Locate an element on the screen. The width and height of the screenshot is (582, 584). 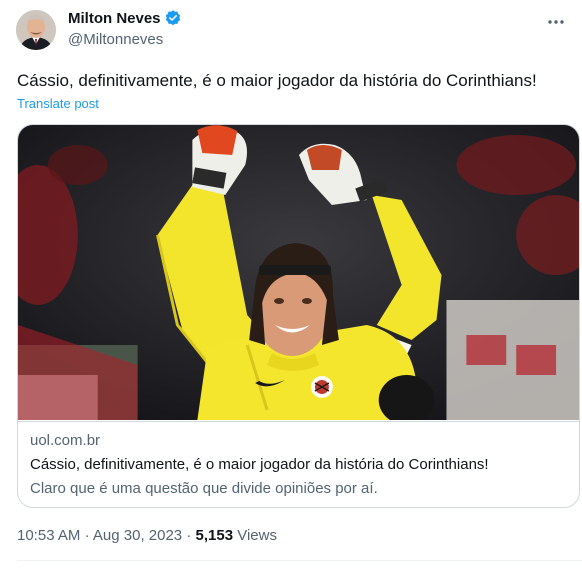
post-date: Aug 30, 2023 is located at coordinates (137, 535).